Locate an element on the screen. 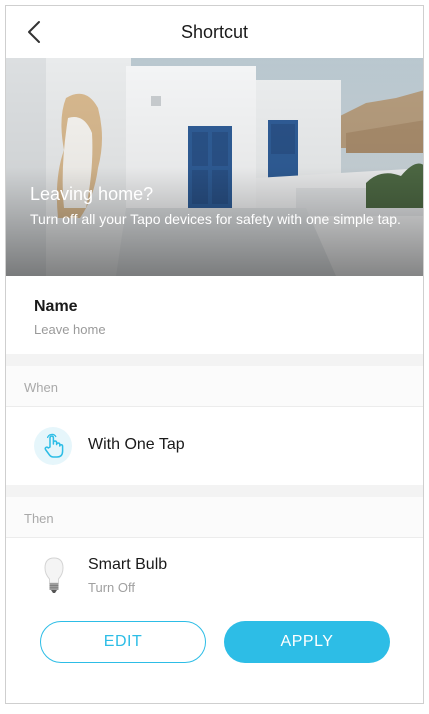 This screenshot has width=429, height=714. trigger-label: With One Tap is located at coordinates (136, 444).